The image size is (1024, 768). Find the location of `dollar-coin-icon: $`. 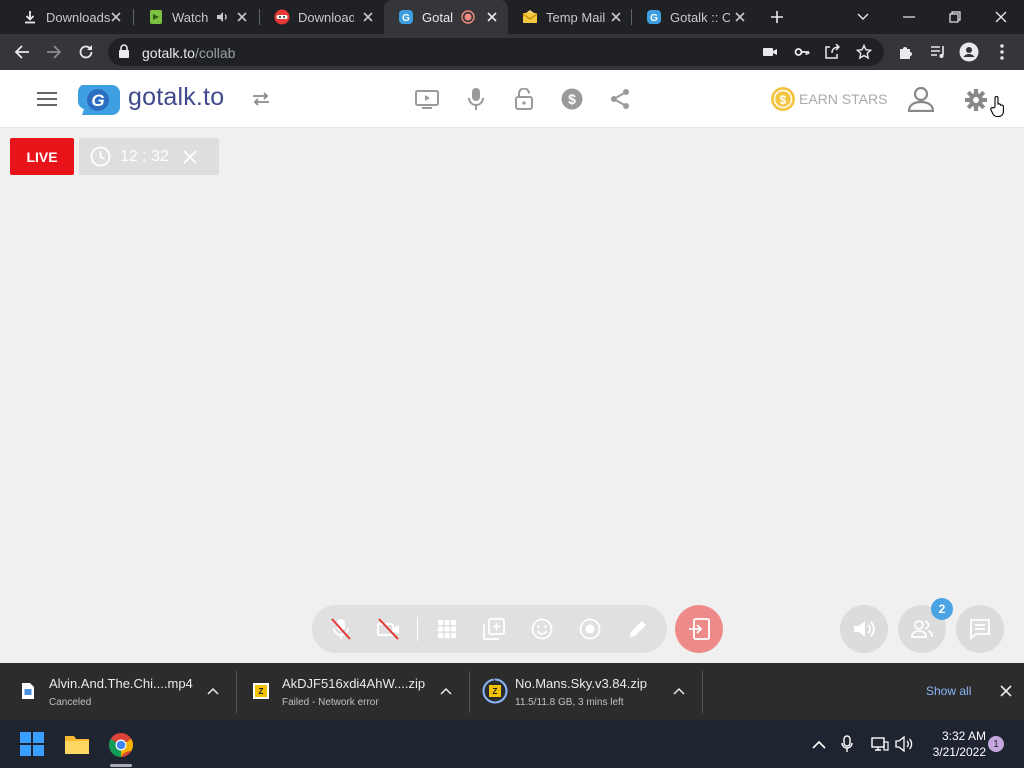

dollar-coin-icon: $ is located at coordinates (572, 99).